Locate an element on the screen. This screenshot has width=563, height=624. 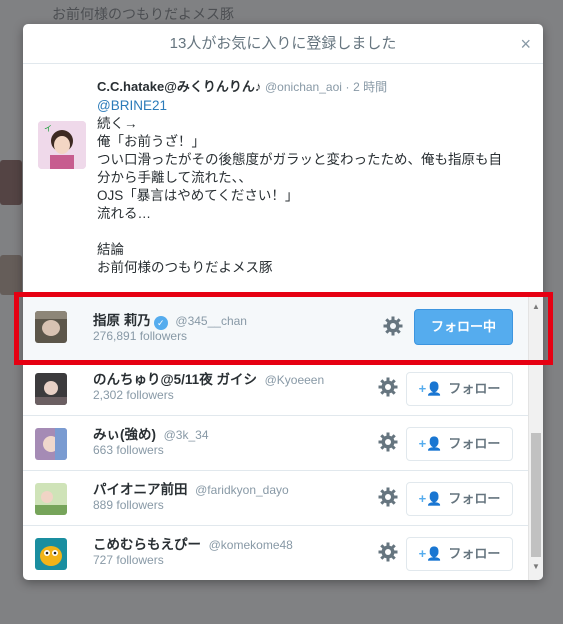
tweet-line: お前何様のつもりだよメス豚 is located at coordinates (185, 267).